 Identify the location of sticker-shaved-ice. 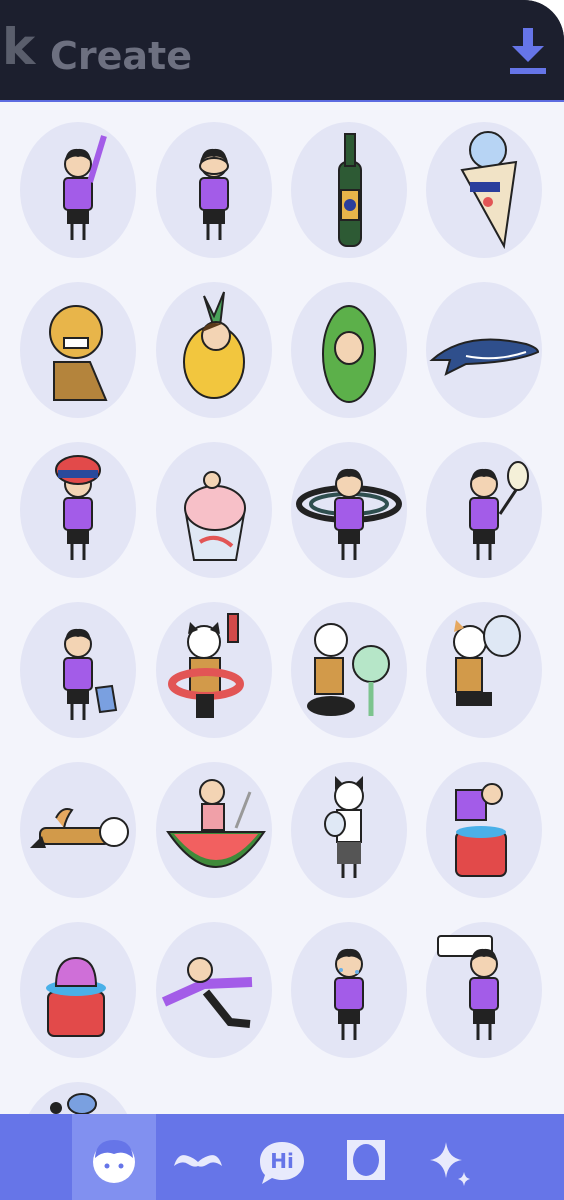
(214, 510).